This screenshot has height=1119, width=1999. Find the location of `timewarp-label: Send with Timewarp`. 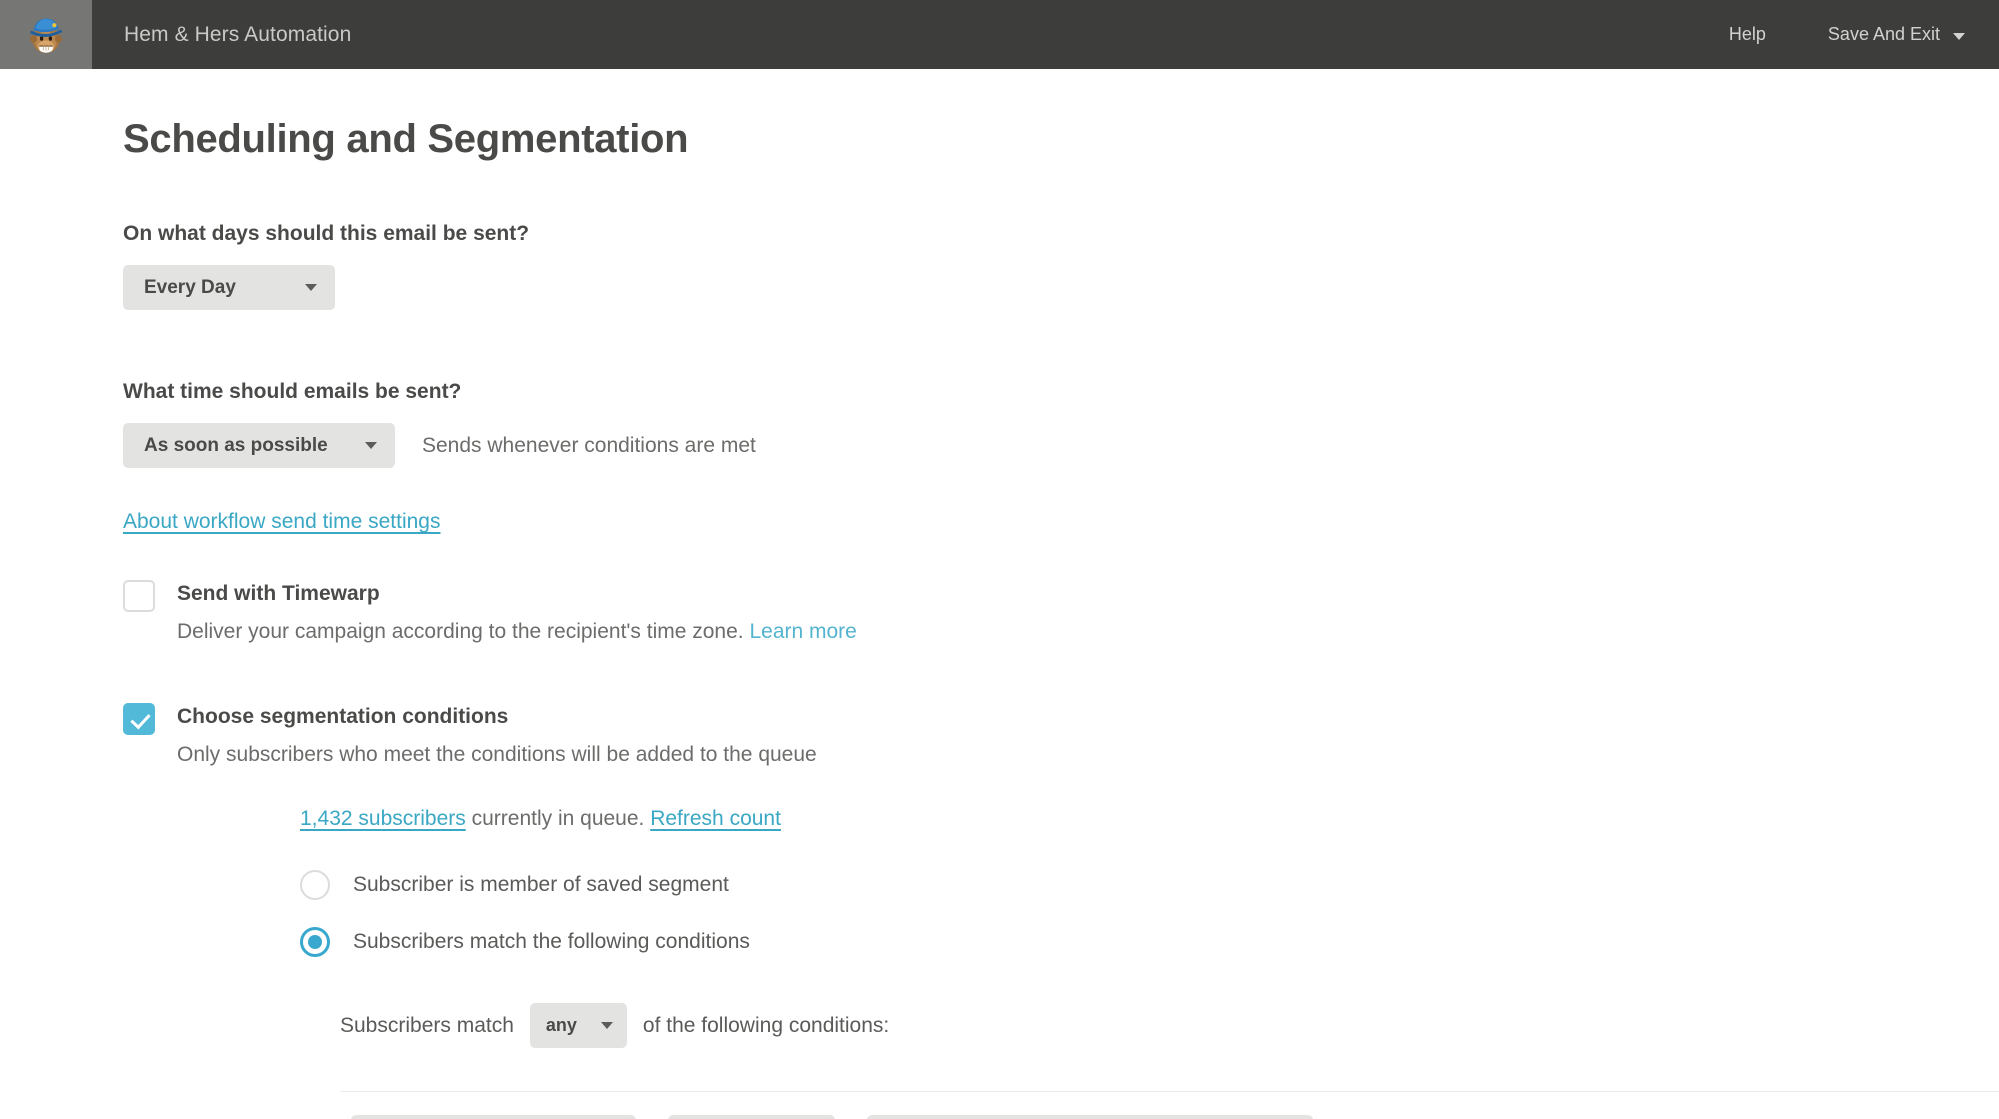

timewarp-label: Send with Timewarp is located at coordinates (278, 593).